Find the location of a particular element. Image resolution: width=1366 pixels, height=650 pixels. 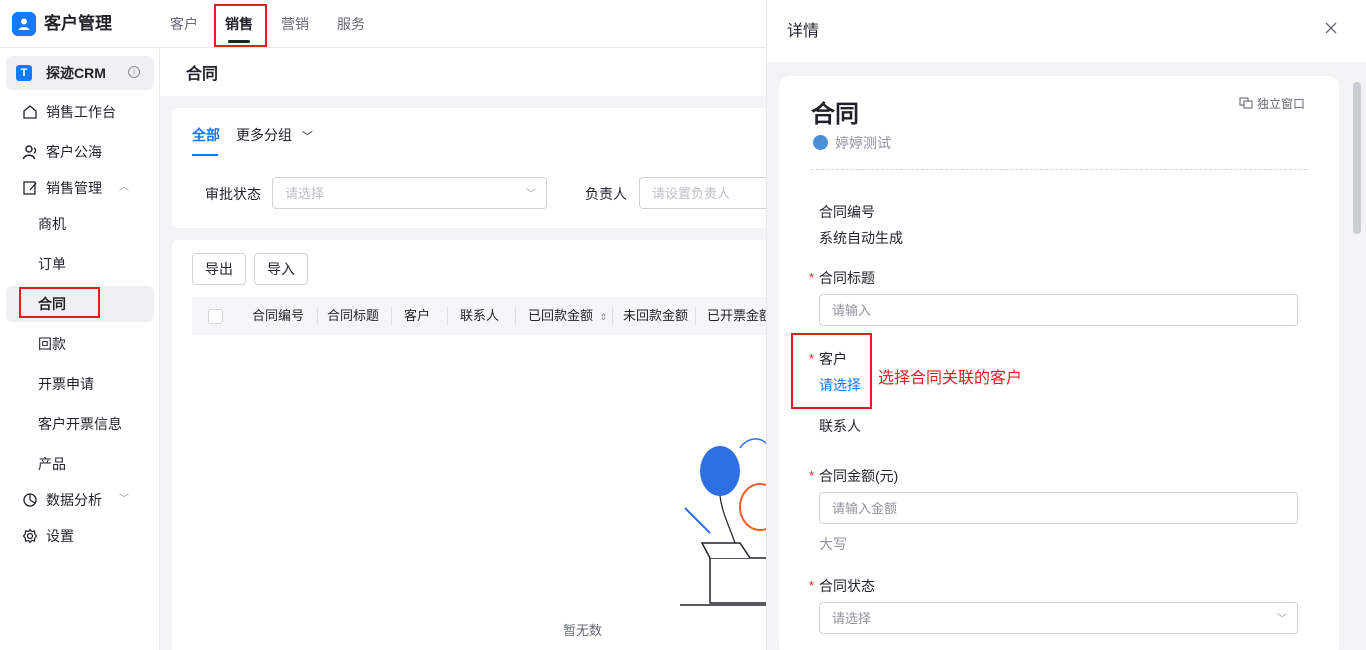

owner-label: 负责人 is located at coordinates (606, 194).